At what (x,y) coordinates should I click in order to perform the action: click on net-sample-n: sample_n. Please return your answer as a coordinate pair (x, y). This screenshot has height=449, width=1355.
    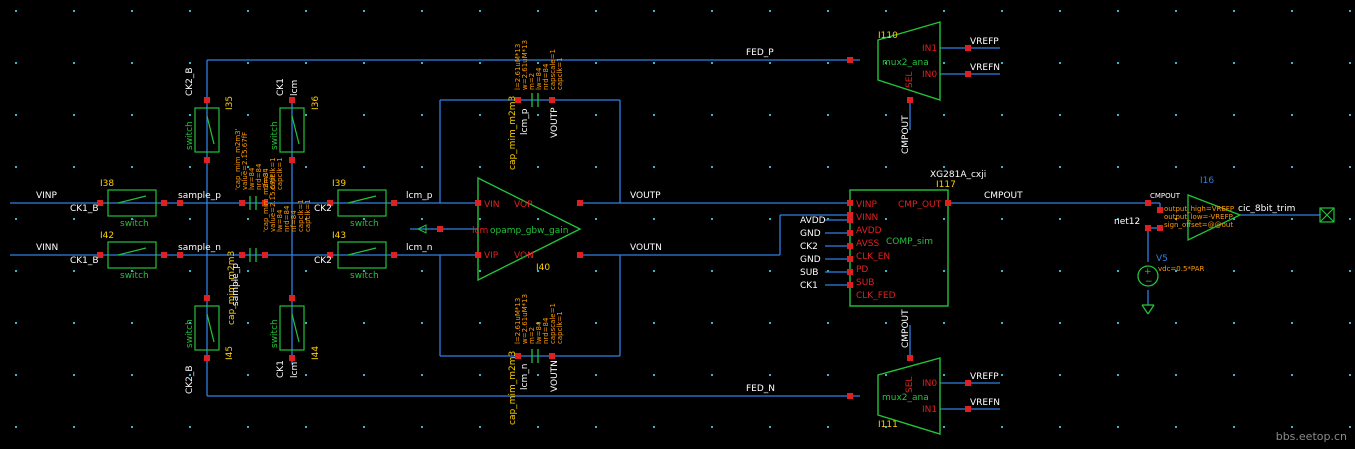
    Looking at the image, I should click on (199, 248).